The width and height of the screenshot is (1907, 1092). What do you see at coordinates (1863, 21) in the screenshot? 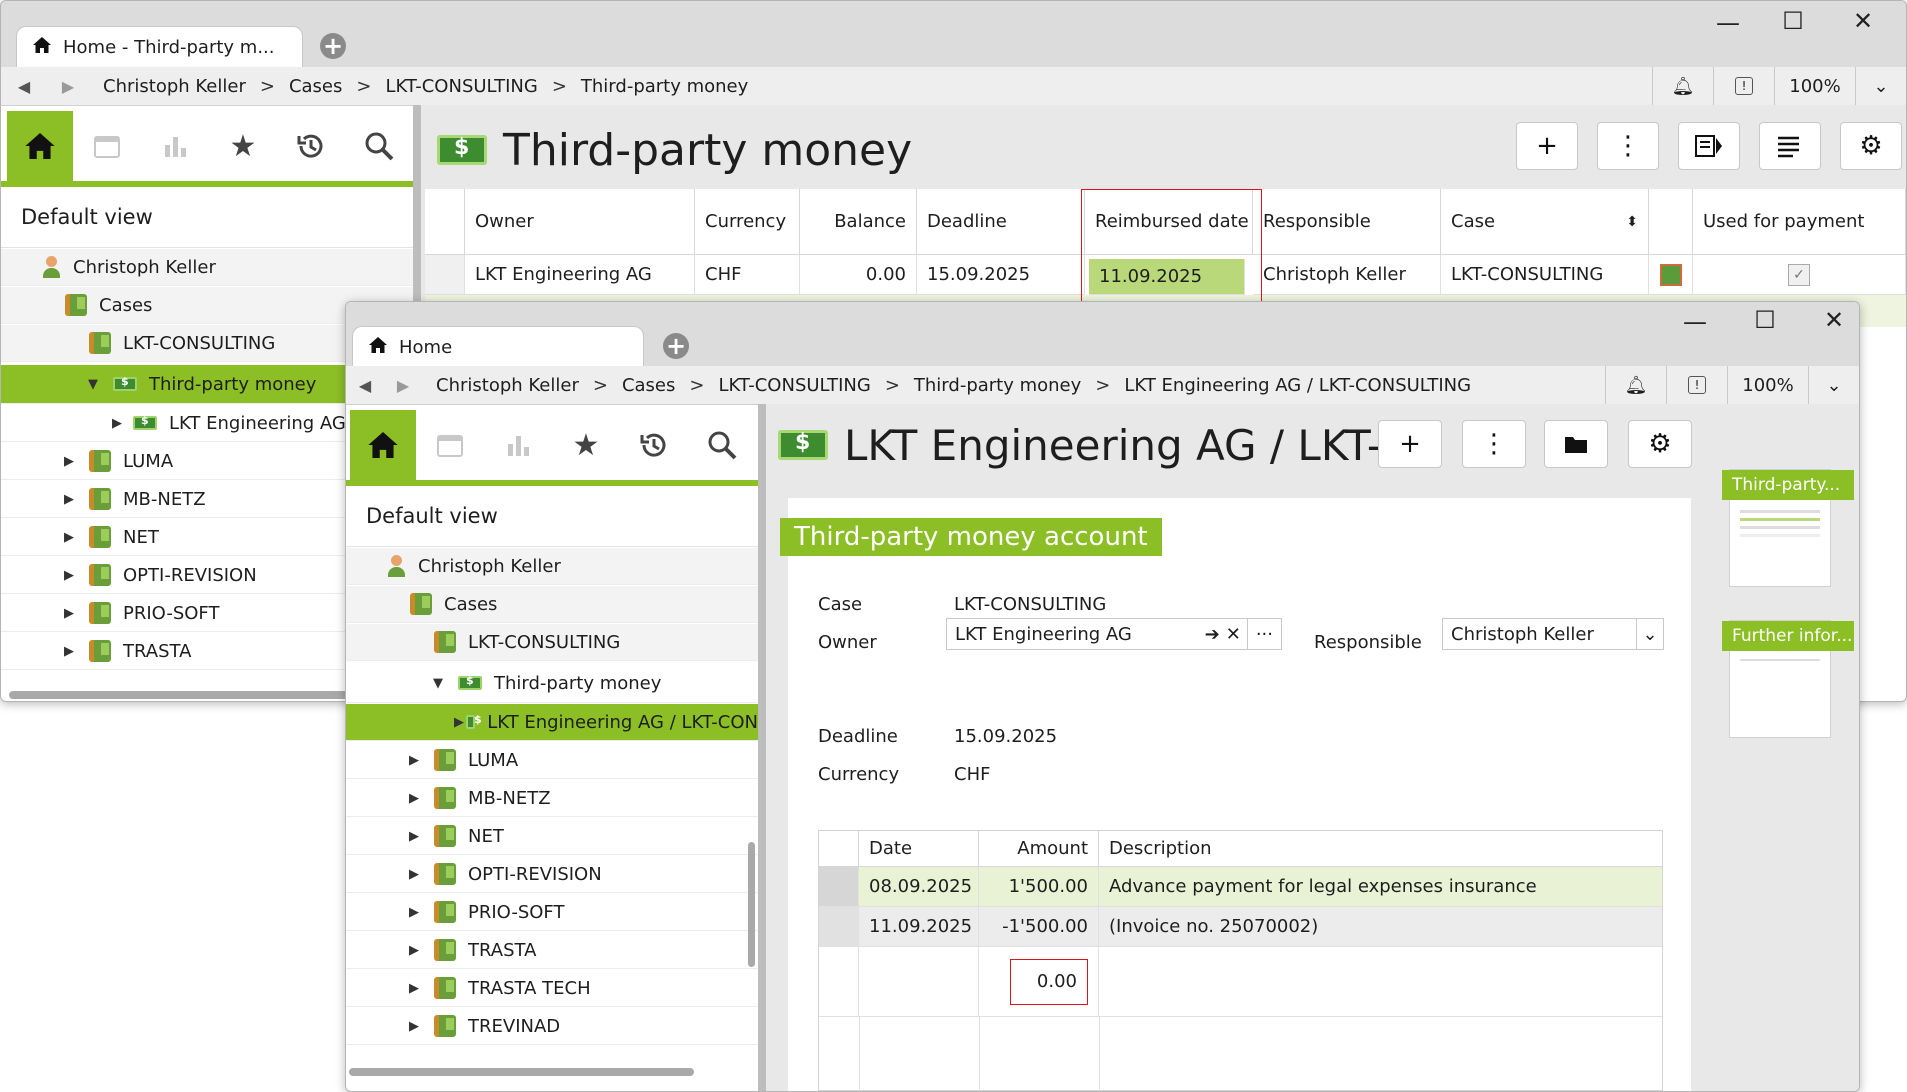
I see `close-icon: ✕` at bounding box center [1863, 21].